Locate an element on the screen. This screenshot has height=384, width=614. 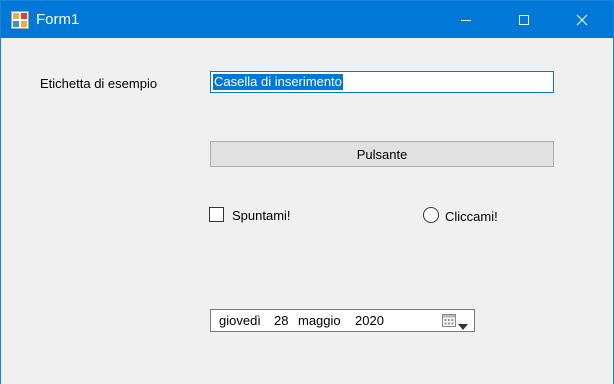
close-button is located at coordinates (582, 19).